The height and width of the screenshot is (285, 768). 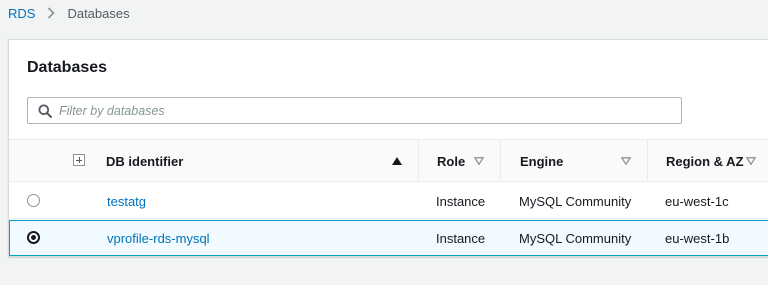 I want to click on cell-region: eu-west-1b, so click(x=697, y=238).